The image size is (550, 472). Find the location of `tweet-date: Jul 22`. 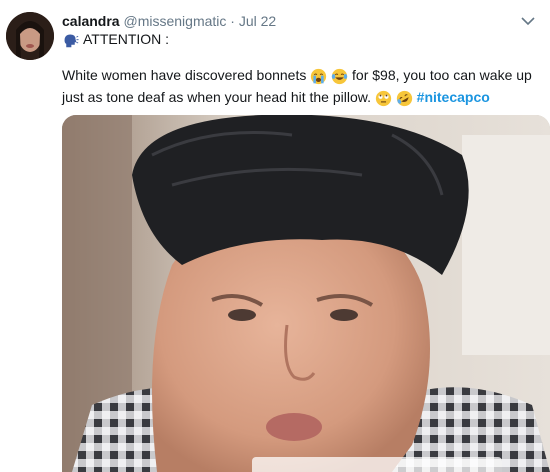

tweet-date: Jul 22 is located at coordinates (257, 21).